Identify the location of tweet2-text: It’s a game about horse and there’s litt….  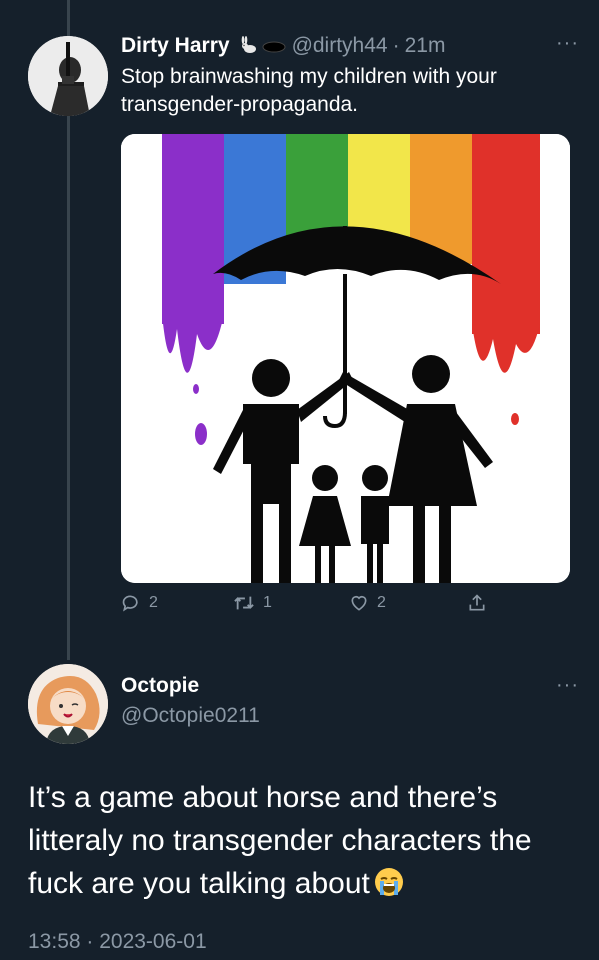
(308, 842).